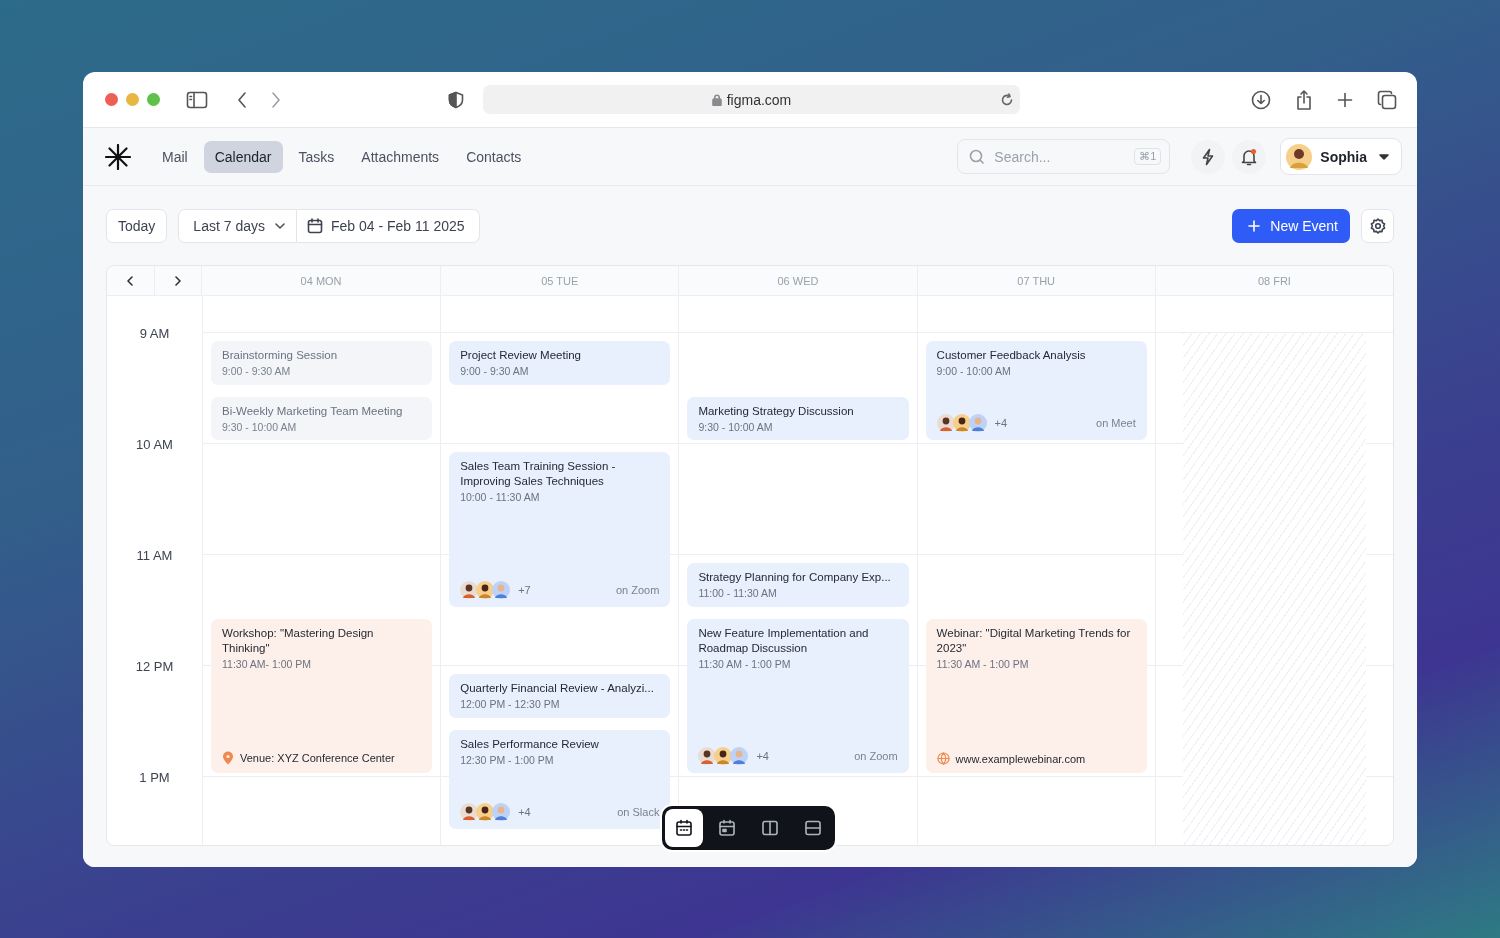 The image size is (1500, 938). I want to click on nav-tab: Attachments, so click(400, 156).